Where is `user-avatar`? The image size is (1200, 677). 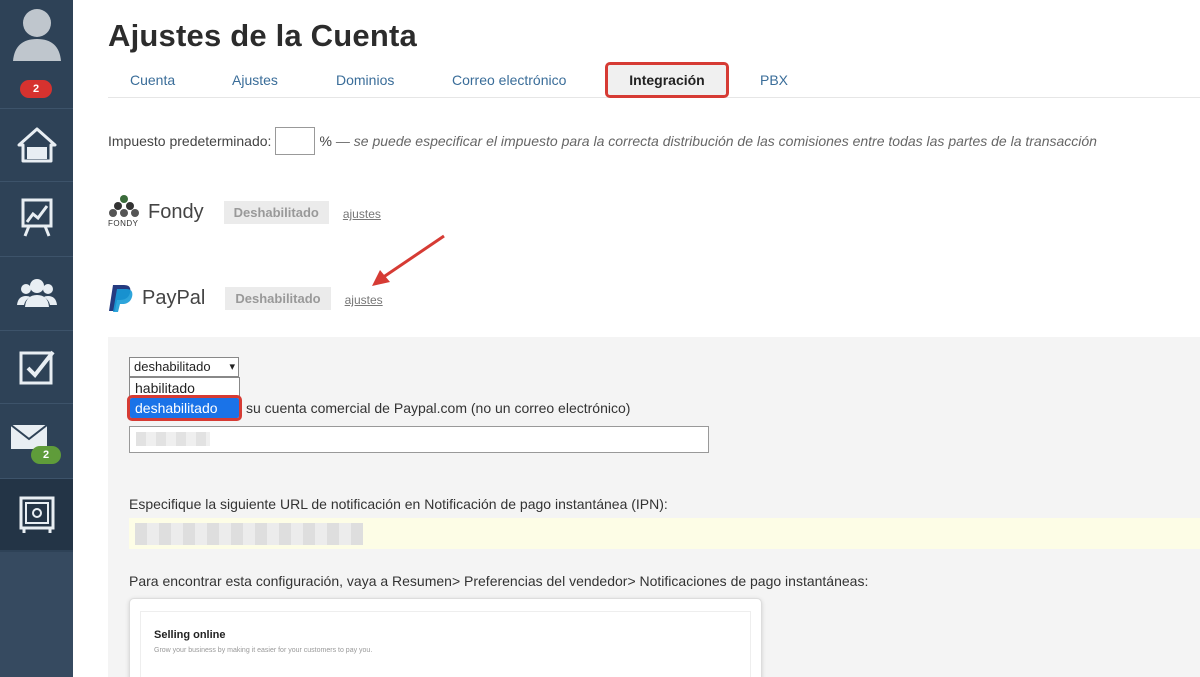
user-avatar is located at coordinates (36, 33).